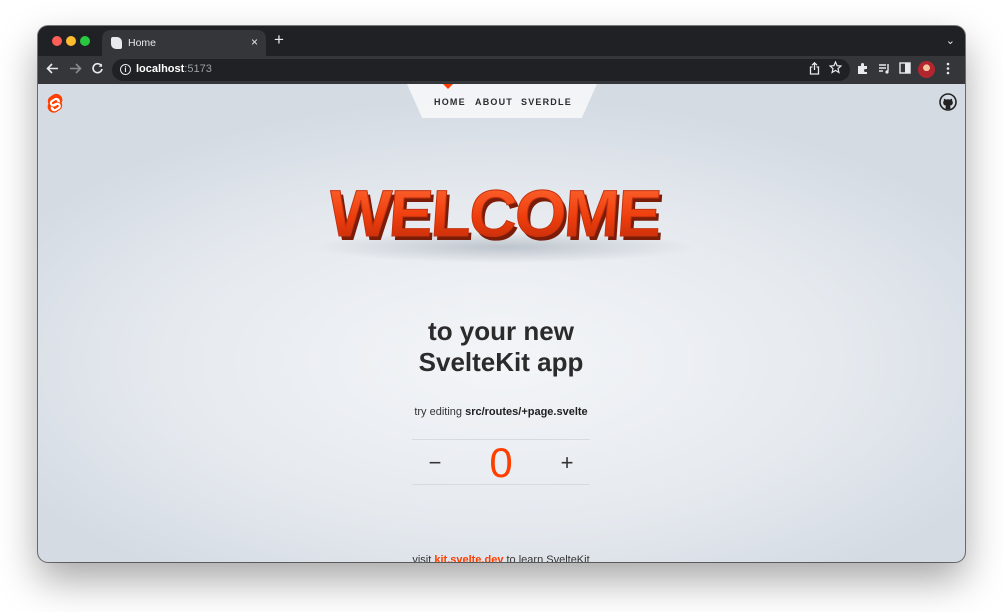  Describe the element at coordinates (52, 70) in the screenshot. I see `back-arrow-icon` at that location.